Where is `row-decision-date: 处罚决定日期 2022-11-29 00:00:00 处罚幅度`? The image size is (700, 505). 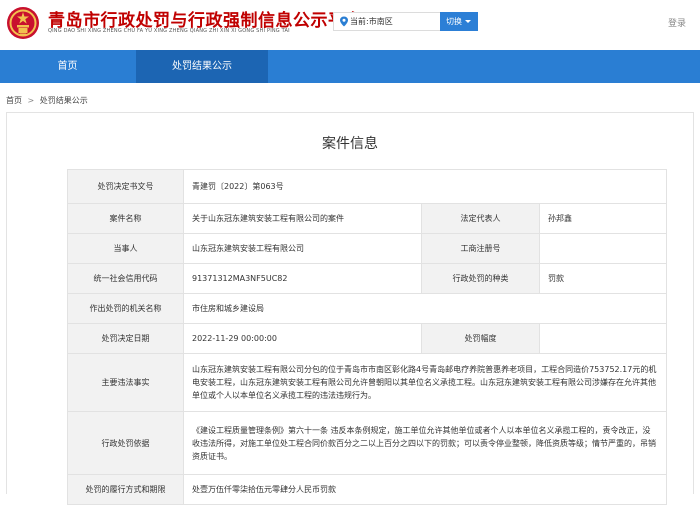
row-decision-date: 处罚决定日期 2022-11-29 00:00:00 处罚幅度 is located at coordinates (367, 338).